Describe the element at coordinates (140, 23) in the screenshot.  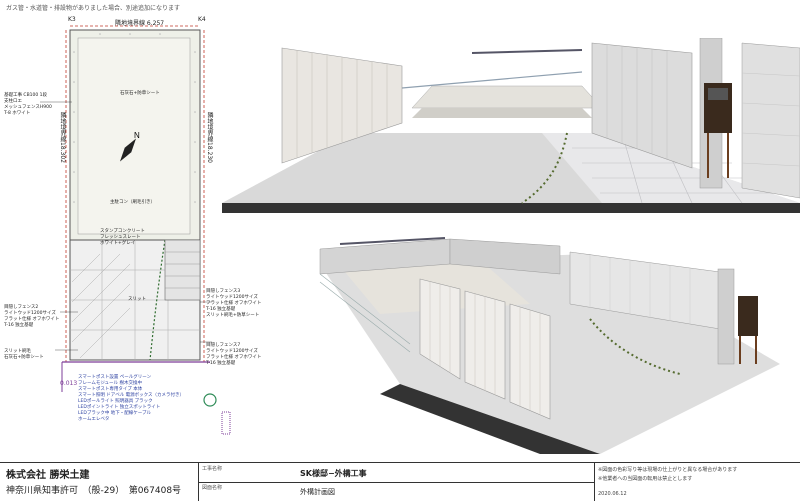
I see `boundary-top-label: 隣地境界線 6.257` at that location.